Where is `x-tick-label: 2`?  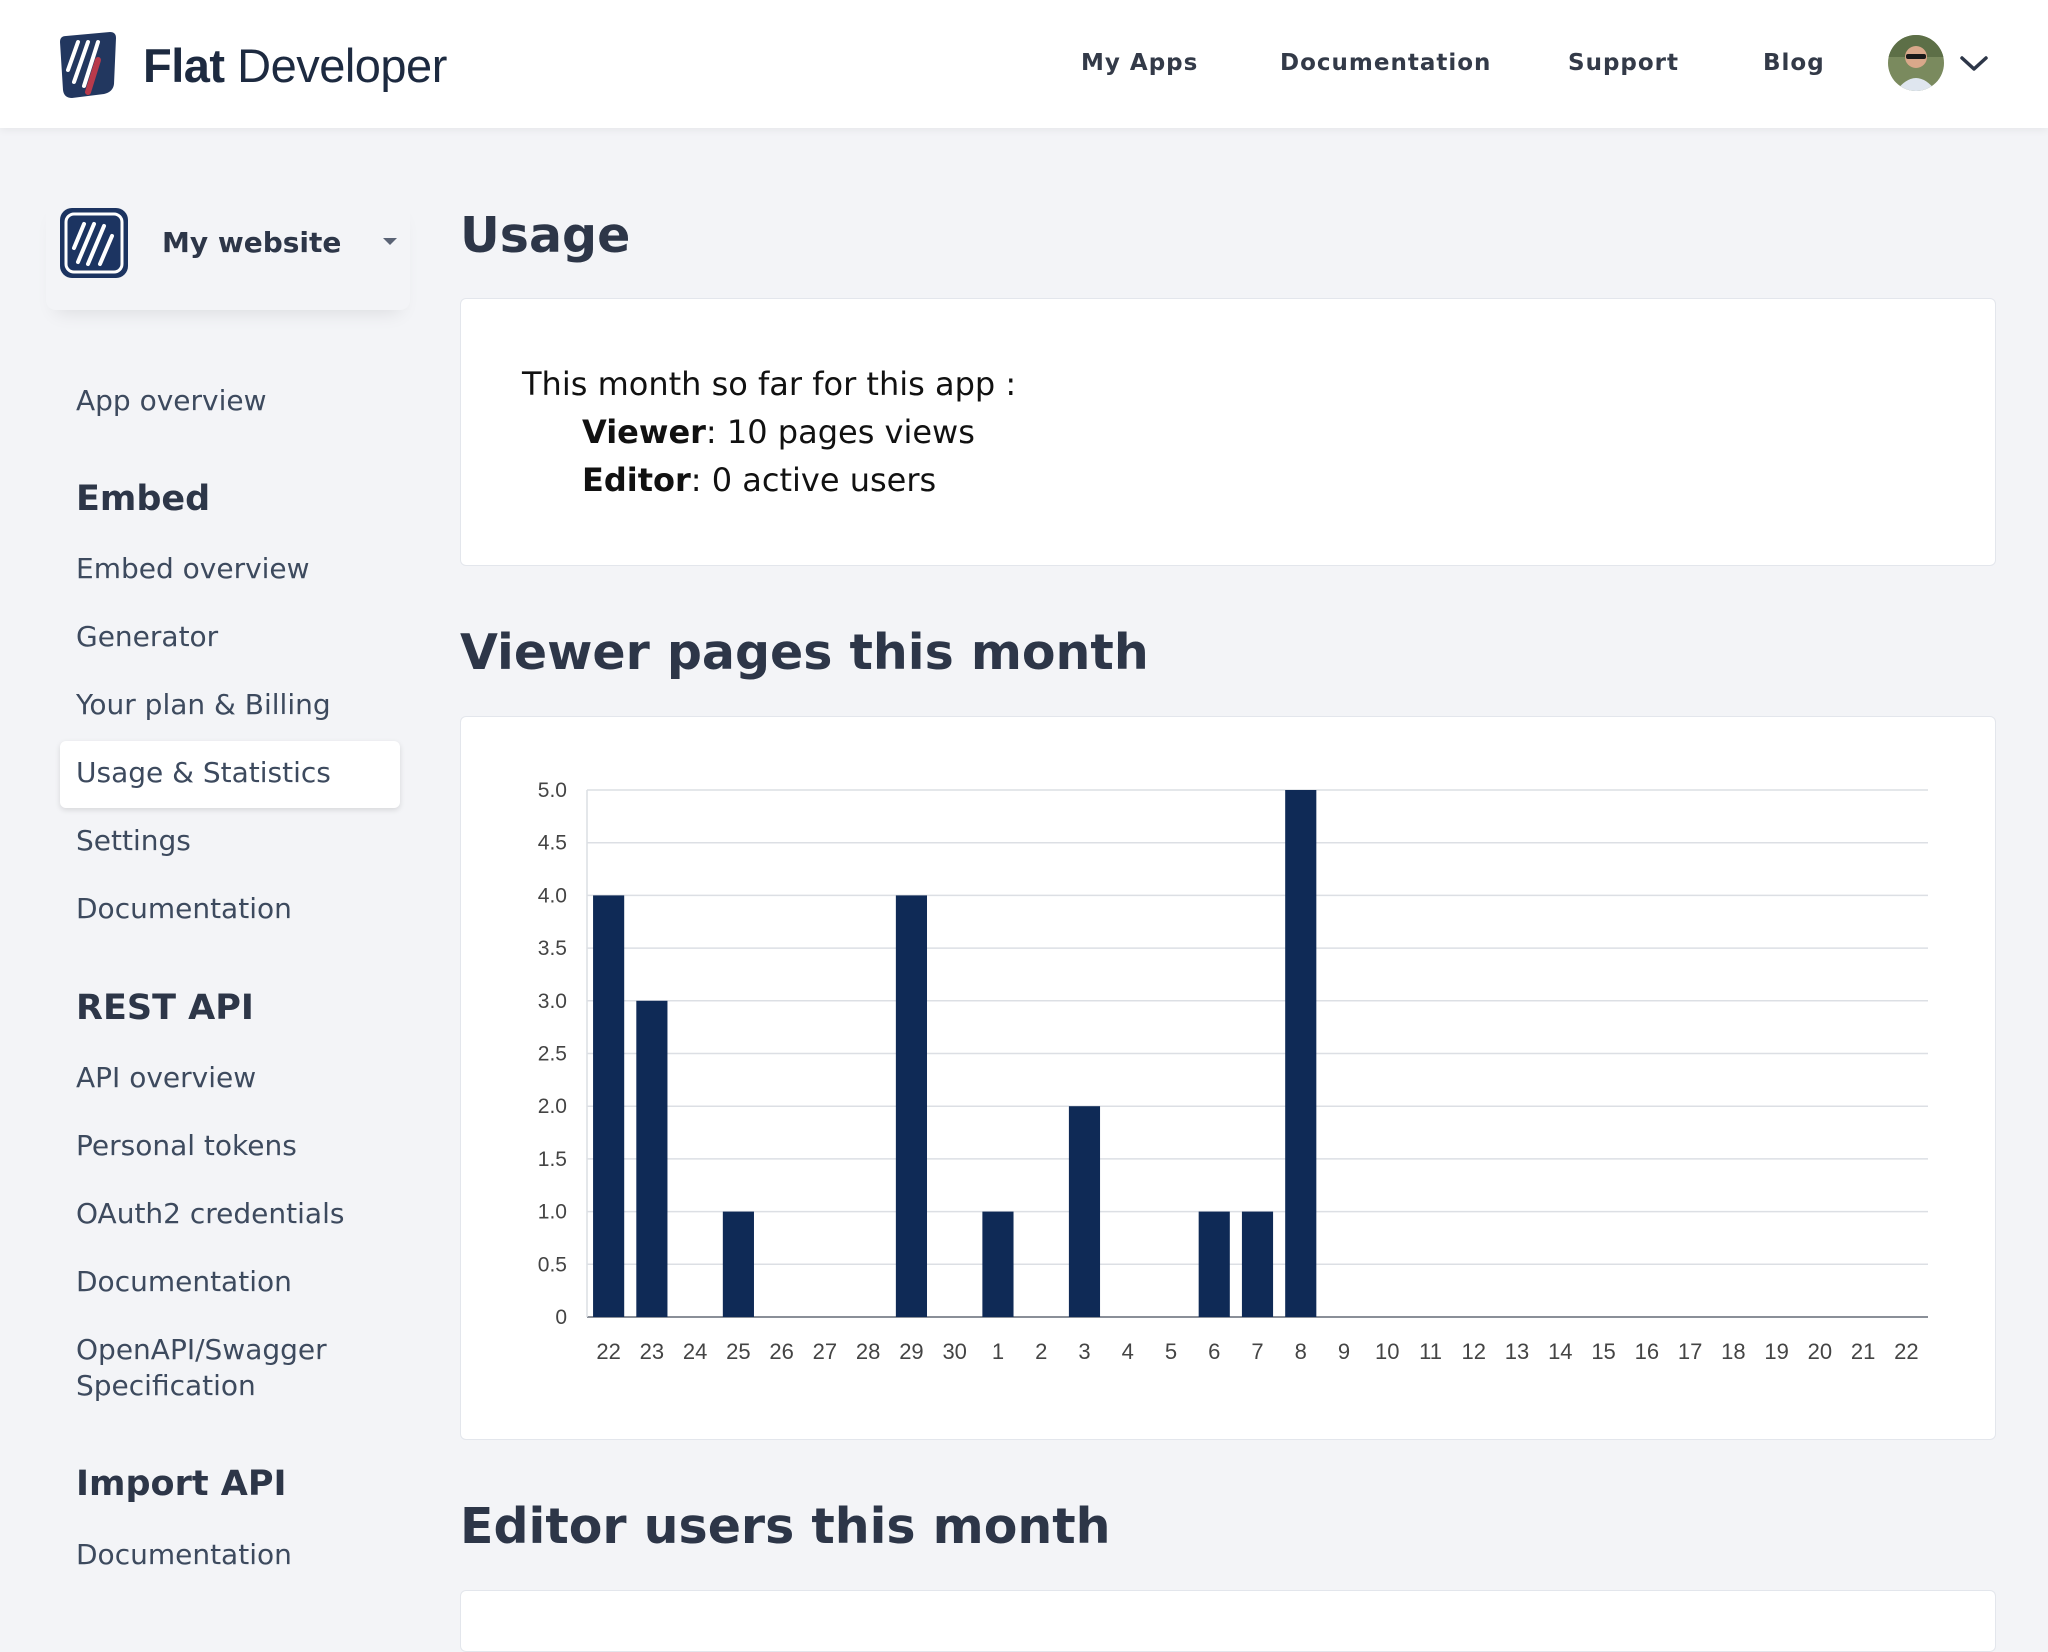 x-tick-label: 2 is located at coordinates (1041, 1351).